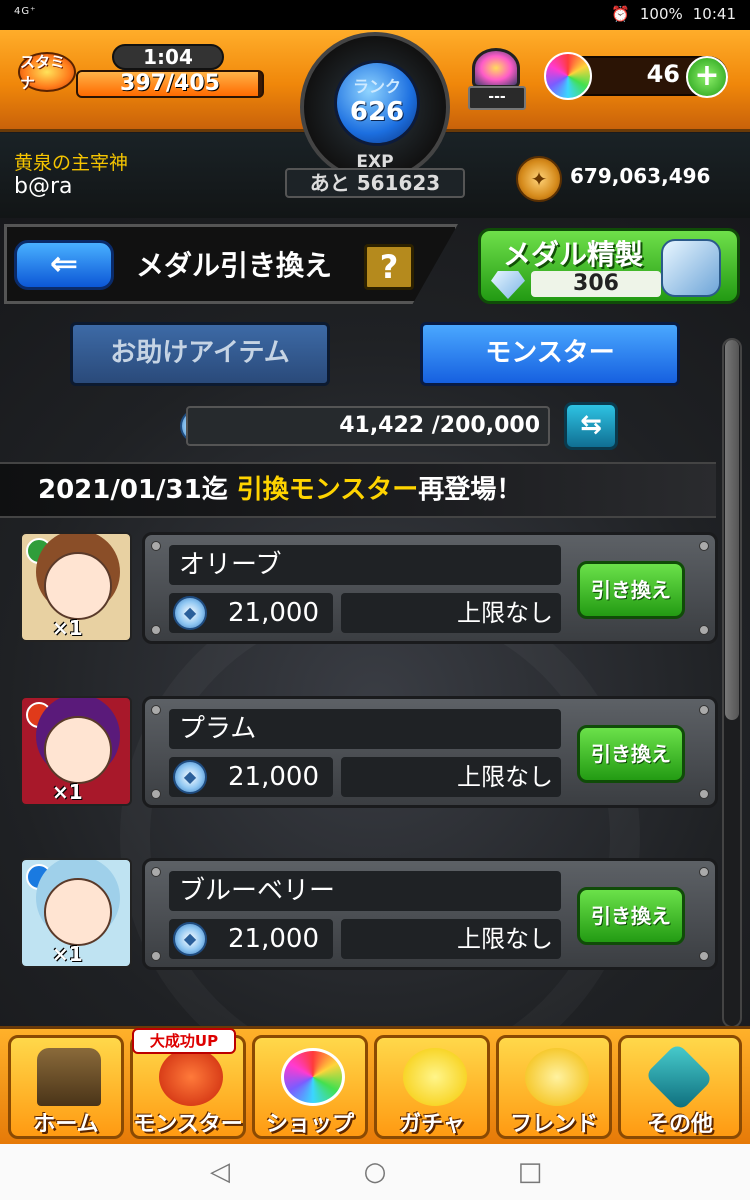 The height and width of the screenshot is (1200, 750). I want to click on list-item: ×1 ブルーベリー ◆ 21,000 上限なし 引き換え, so click(360, 914).